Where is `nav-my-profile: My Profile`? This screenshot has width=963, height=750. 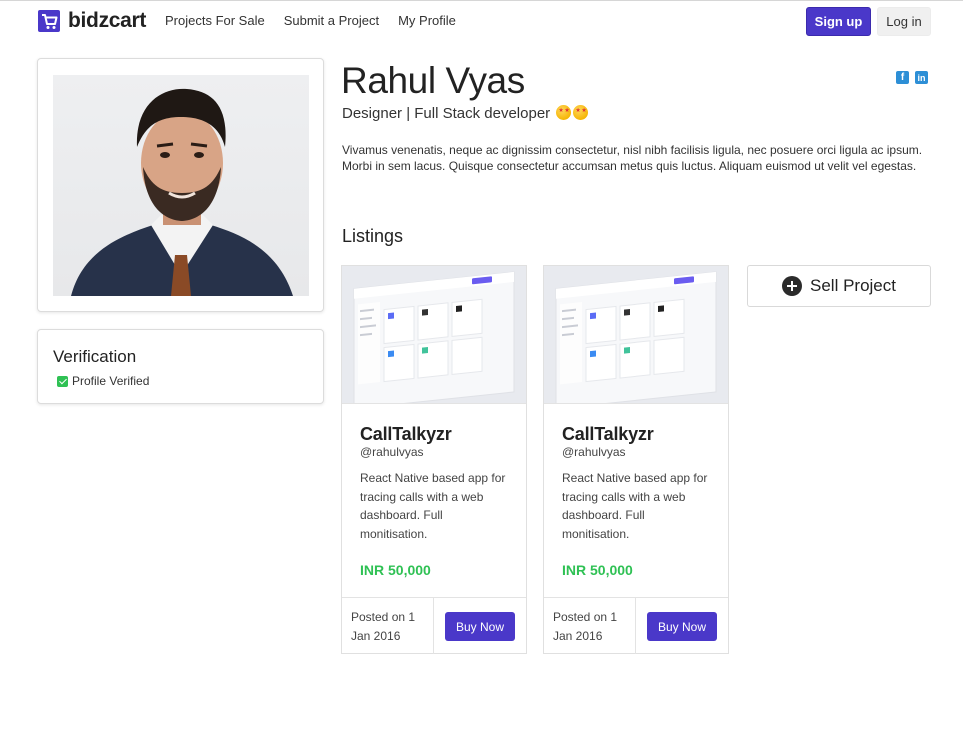
nav-my-profile: My Profile is located at coordinates (427, 20).